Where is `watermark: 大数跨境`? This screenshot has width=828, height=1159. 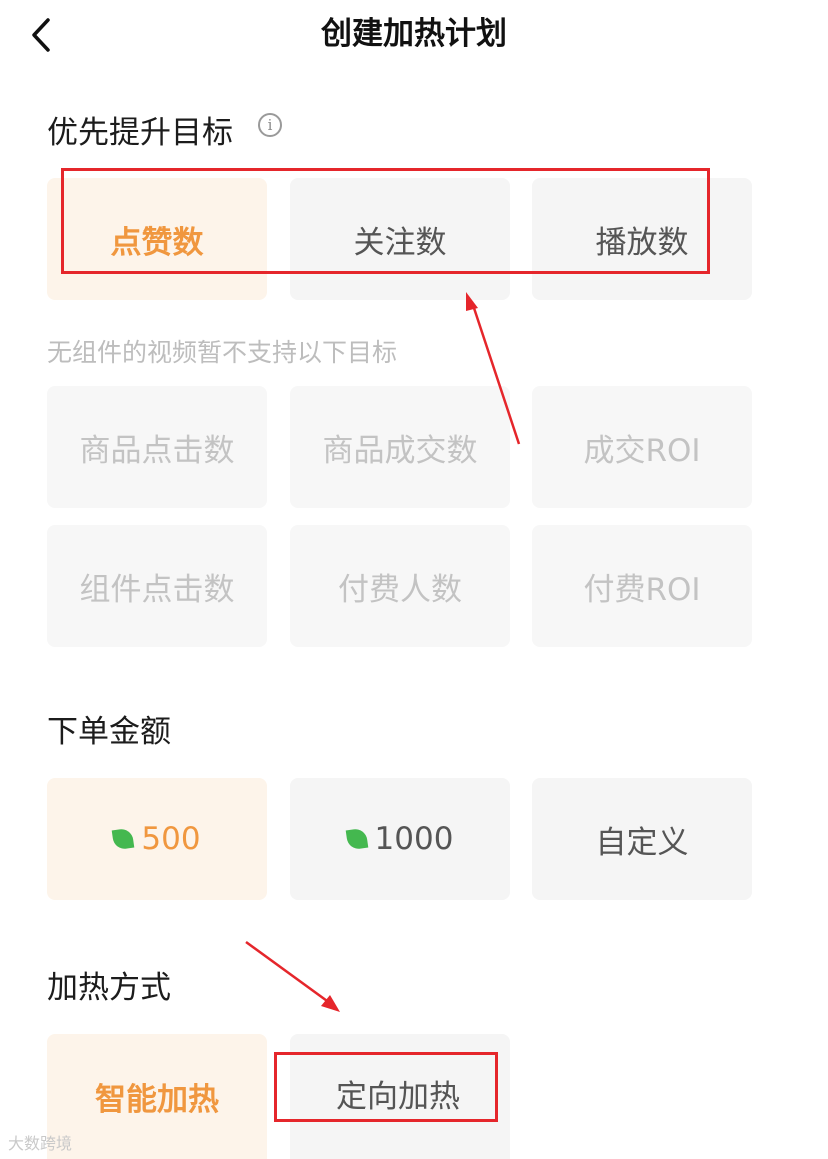
watermark: 大数跨境 is located at coordinates (40, 1142).